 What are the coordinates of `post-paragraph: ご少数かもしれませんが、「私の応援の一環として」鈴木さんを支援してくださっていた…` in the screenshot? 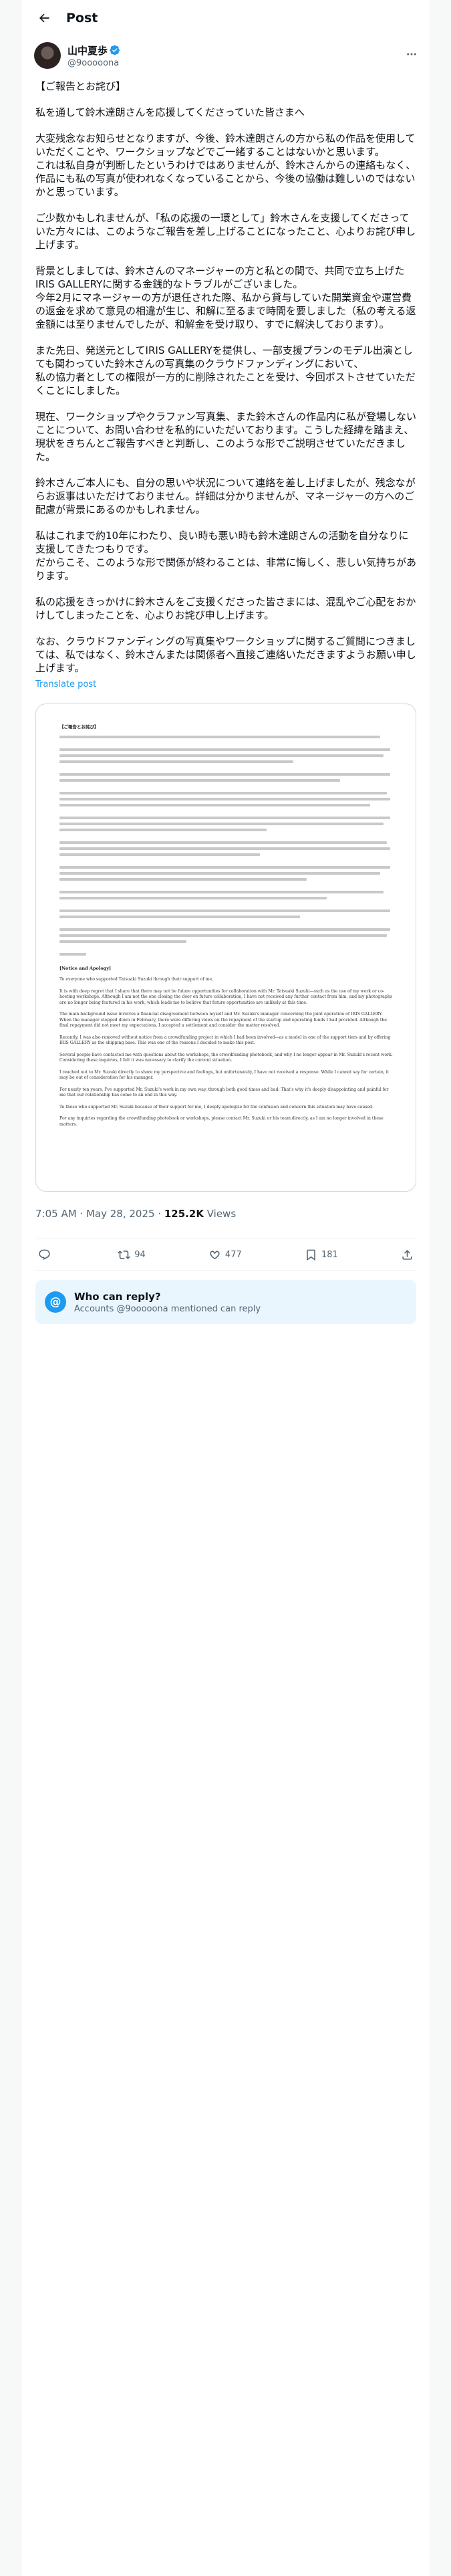 It's located at (225, 232).